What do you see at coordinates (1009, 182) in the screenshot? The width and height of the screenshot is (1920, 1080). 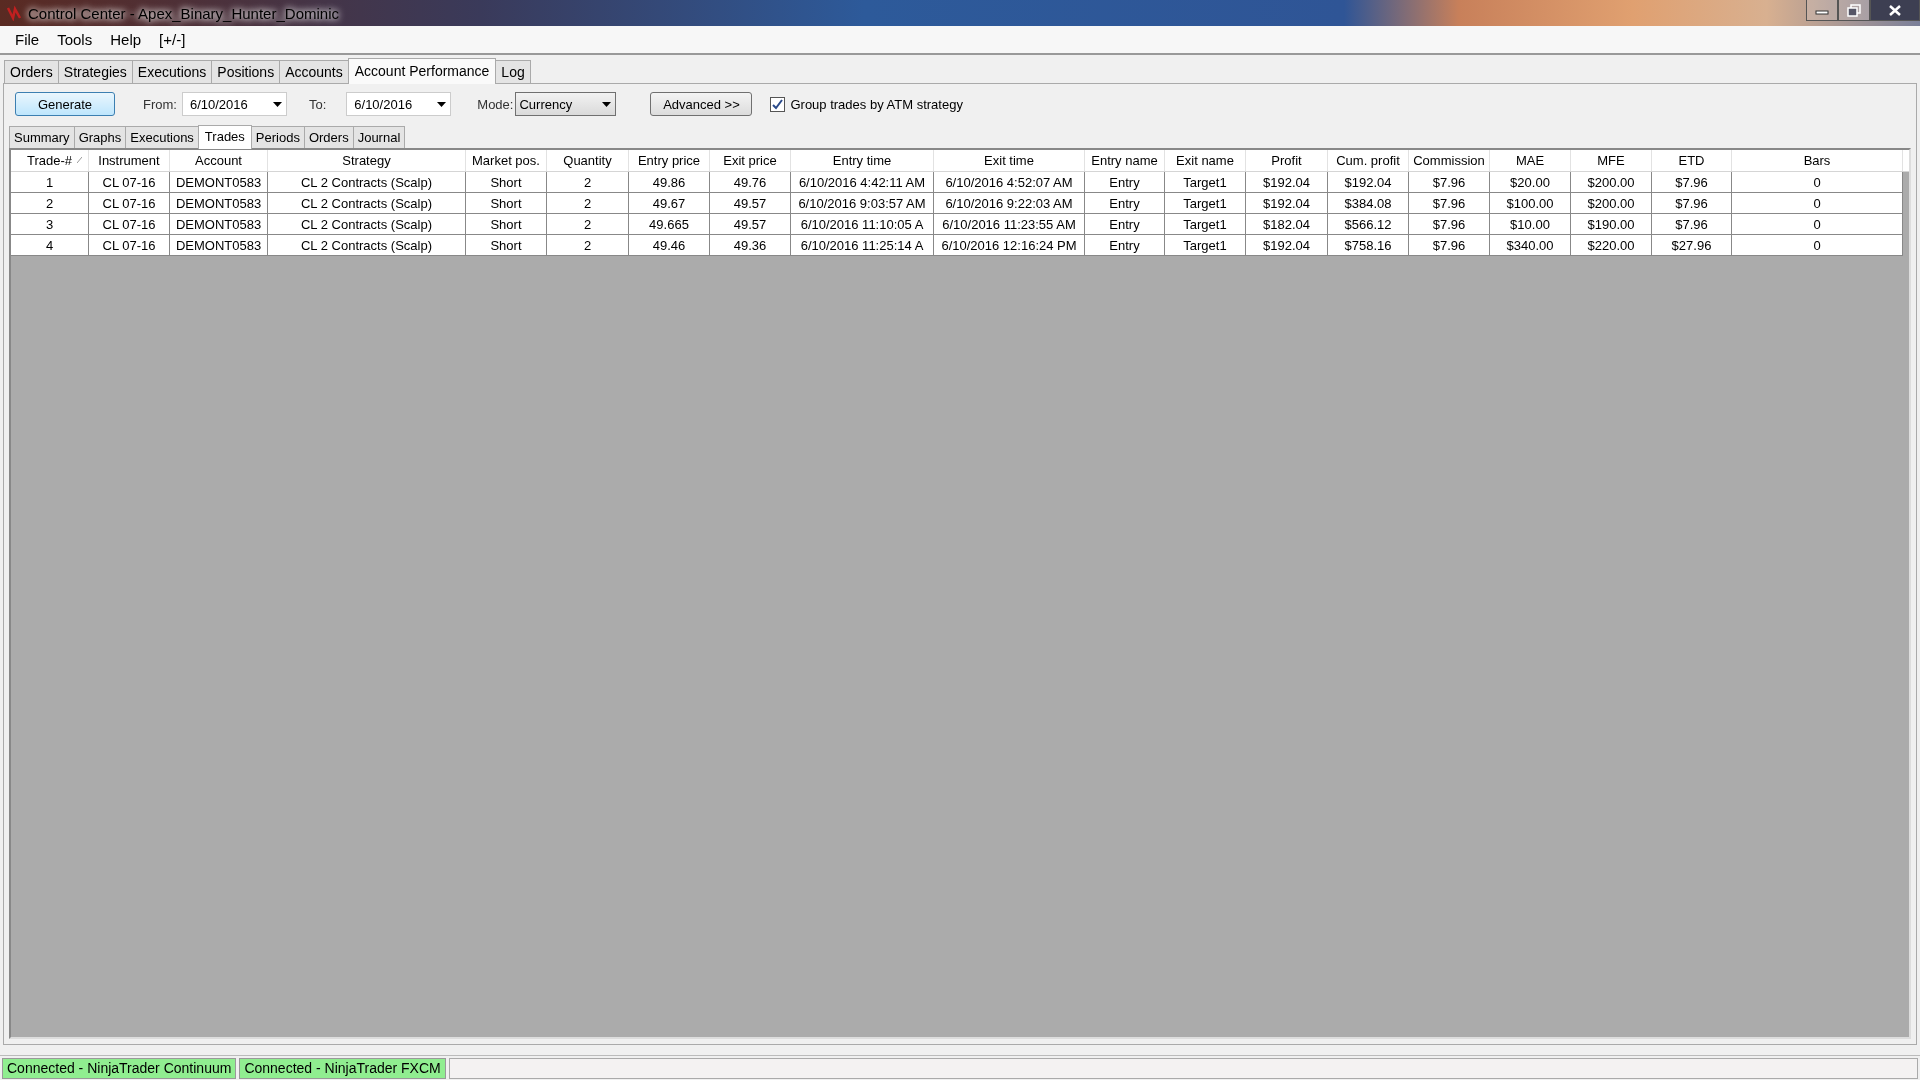 I see `table-cell: 6/10/2016 4:52:07 AM` at bounding box center [1009, 182].